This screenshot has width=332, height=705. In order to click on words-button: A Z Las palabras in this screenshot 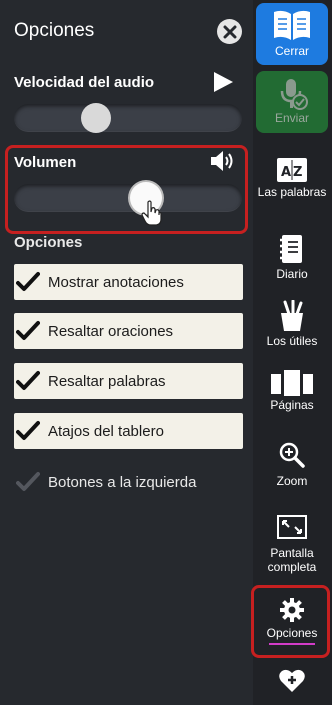, I will do `click(292, 177)`.